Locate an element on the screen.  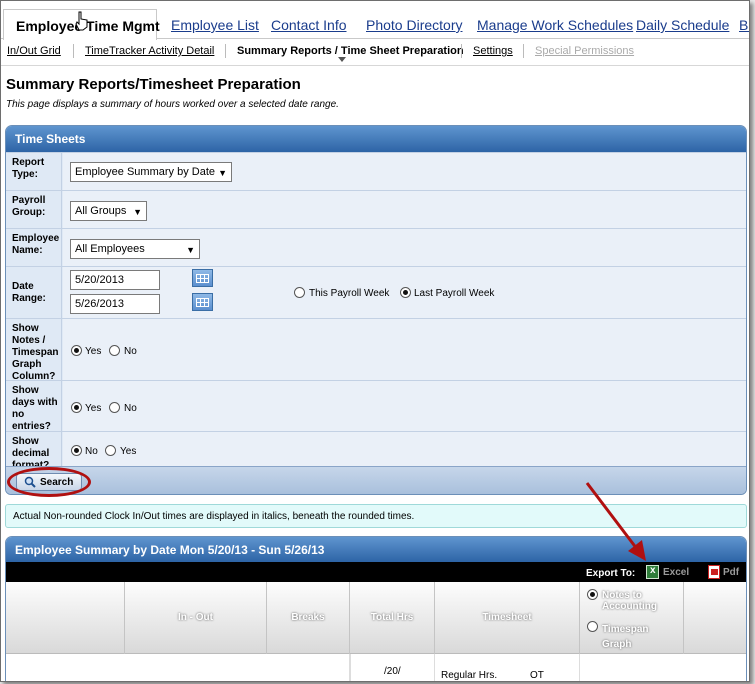
export-arrow-annotation is located at coordinates (615, 521).